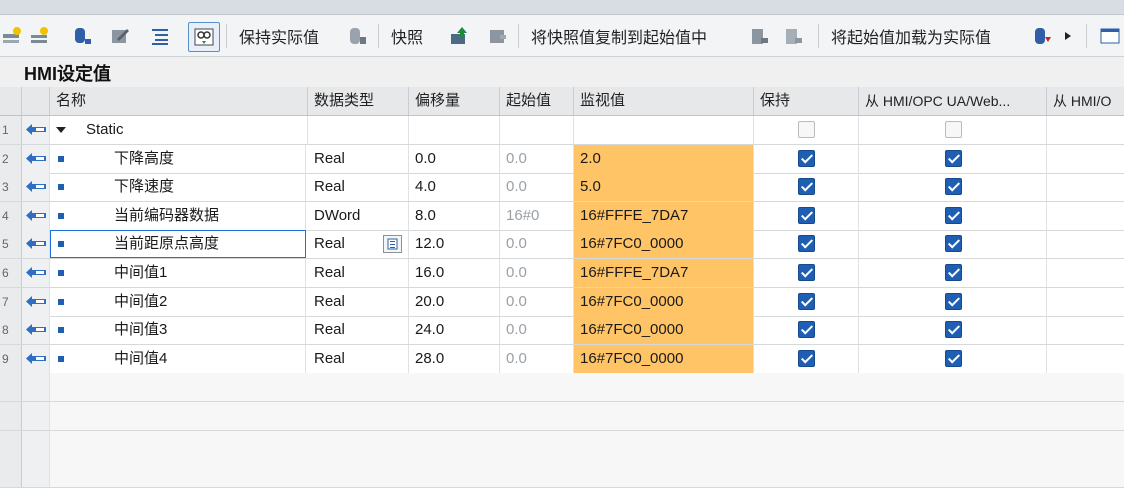  What do you see at coordinates (537, 101) in the screenshot?
I see `header-start-value: 起始值` at bounding box center [537, 101].